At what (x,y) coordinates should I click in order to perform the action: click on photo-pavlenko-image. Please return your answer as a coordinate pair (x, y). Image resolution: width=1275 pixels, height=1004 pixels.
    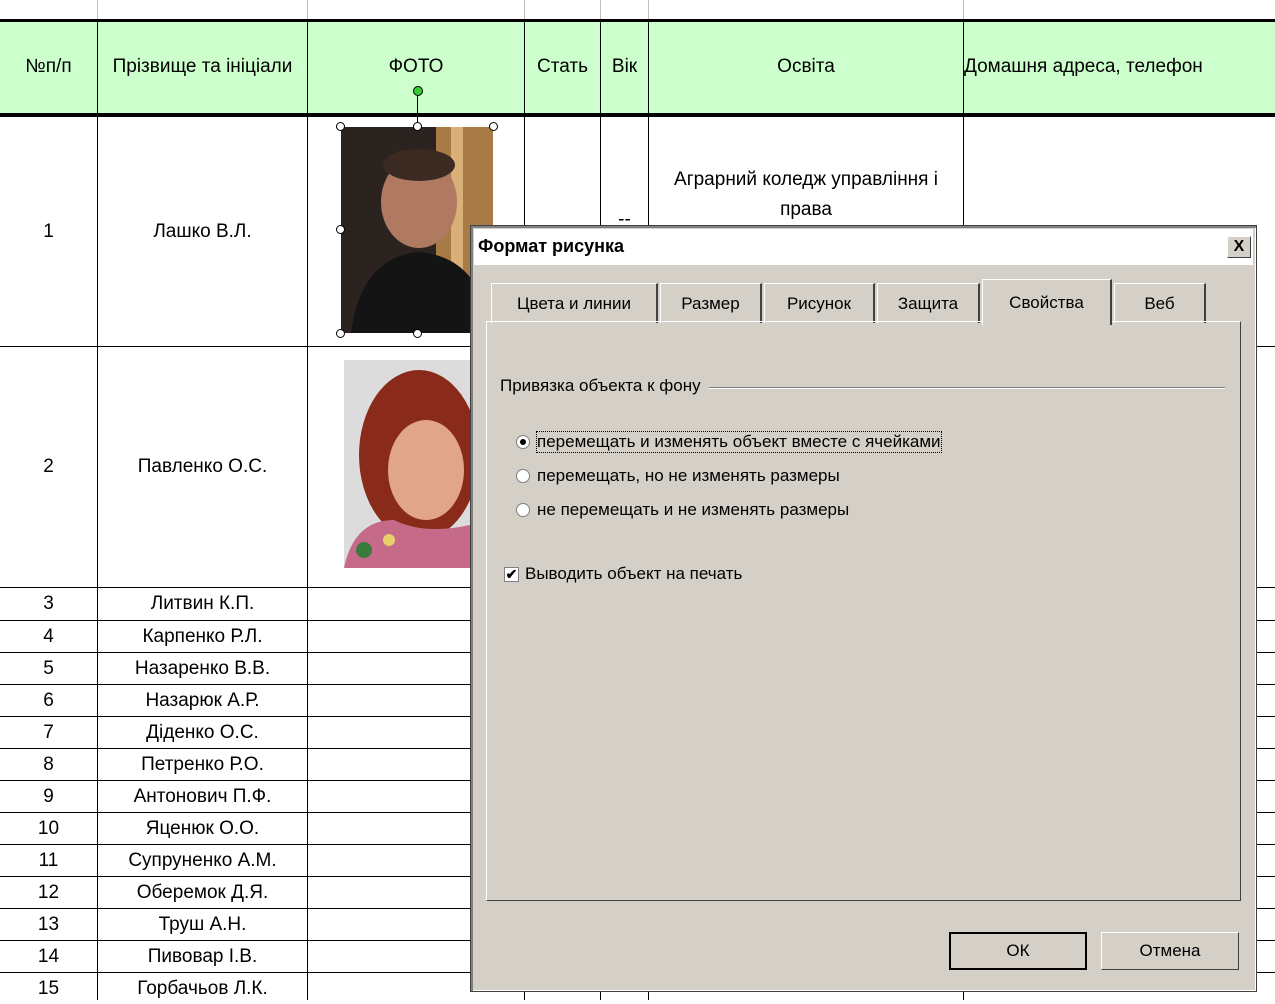
    Looking at the image, I should click on (407, 464).